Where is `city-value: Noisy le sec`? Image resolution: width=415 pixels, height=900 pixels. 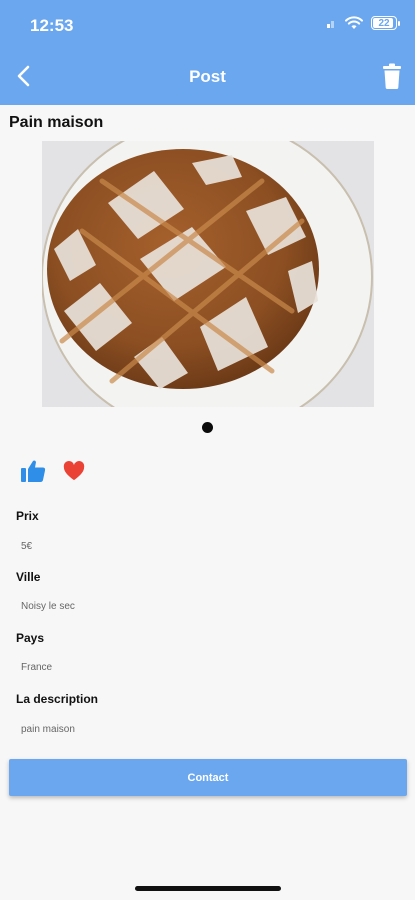 city-value: Noisy le sec is located at coordinates (48, 606).